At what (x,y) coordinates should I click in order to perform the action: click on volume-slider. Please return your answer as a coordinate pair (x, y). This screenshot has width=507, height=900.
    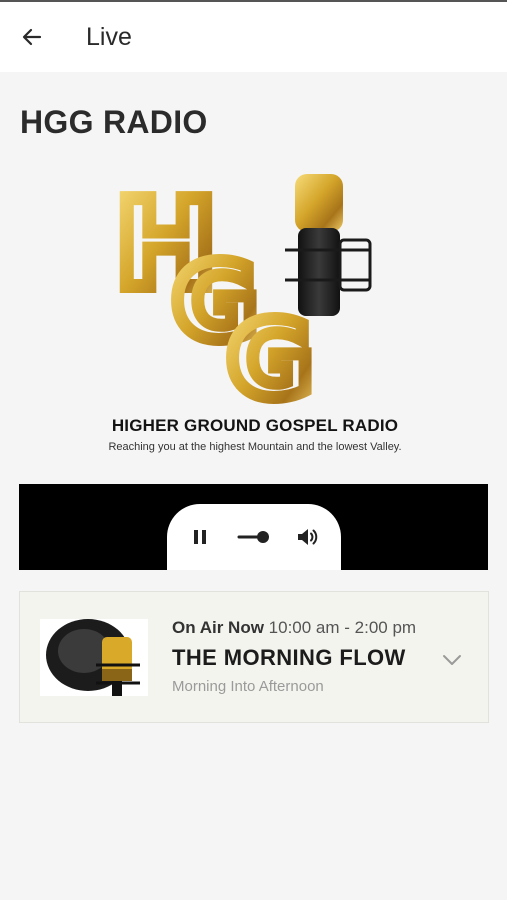
    Looking at the image, I should click on (254, 537).